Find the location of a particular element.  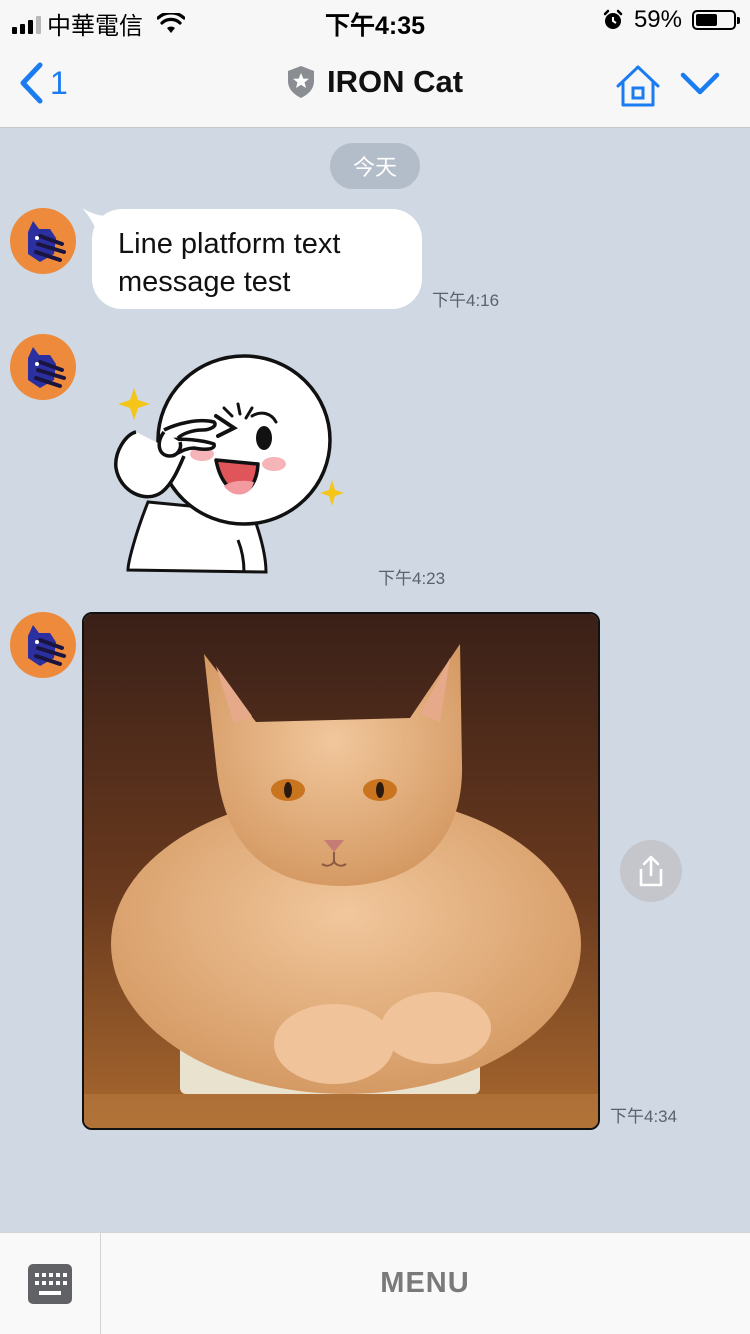

keyboard-icon is located at coordinates (50, 1283).